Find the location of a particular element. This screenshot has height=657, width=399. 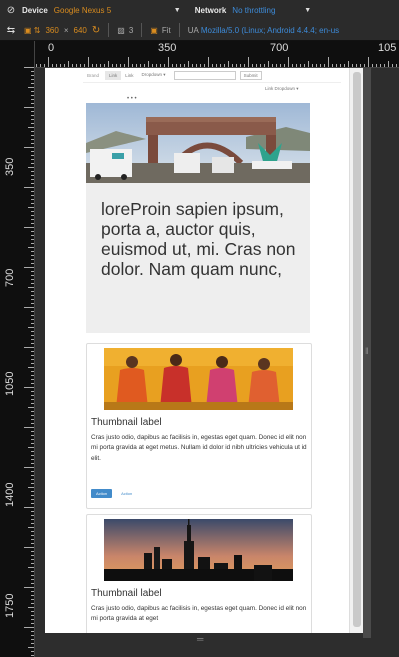

no-entry-icon: ⊘ is located at coordinates (11, 10).